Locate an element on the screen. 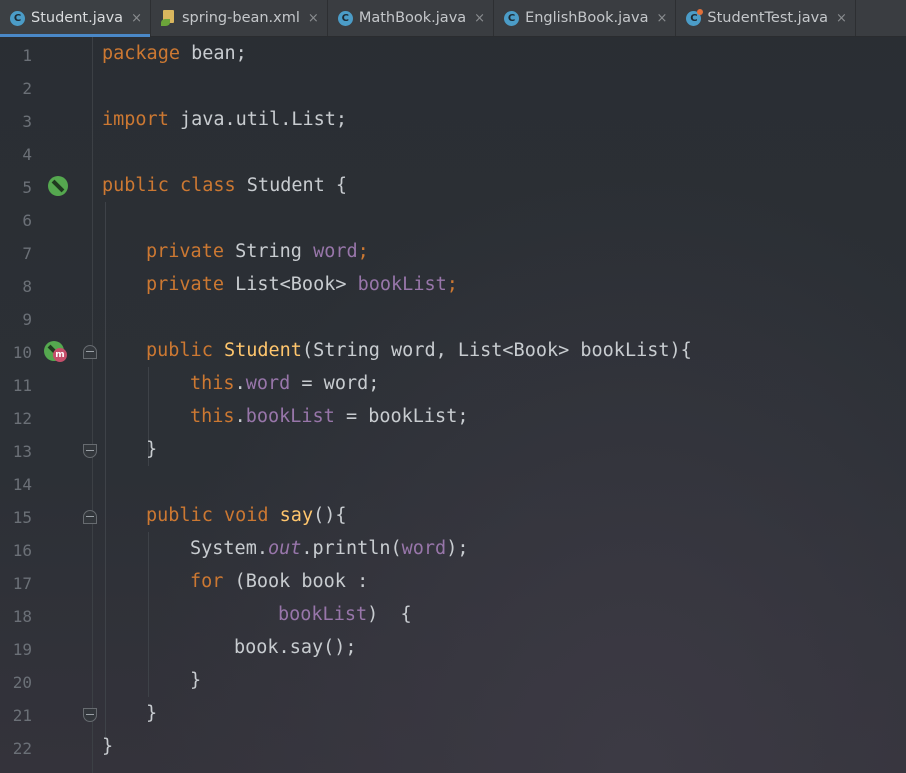 Image resolution: width=906 pixels, height=773 pixels. tab-englishbook-java: C EnglishBook.java × is located at coordinates (585, 18).